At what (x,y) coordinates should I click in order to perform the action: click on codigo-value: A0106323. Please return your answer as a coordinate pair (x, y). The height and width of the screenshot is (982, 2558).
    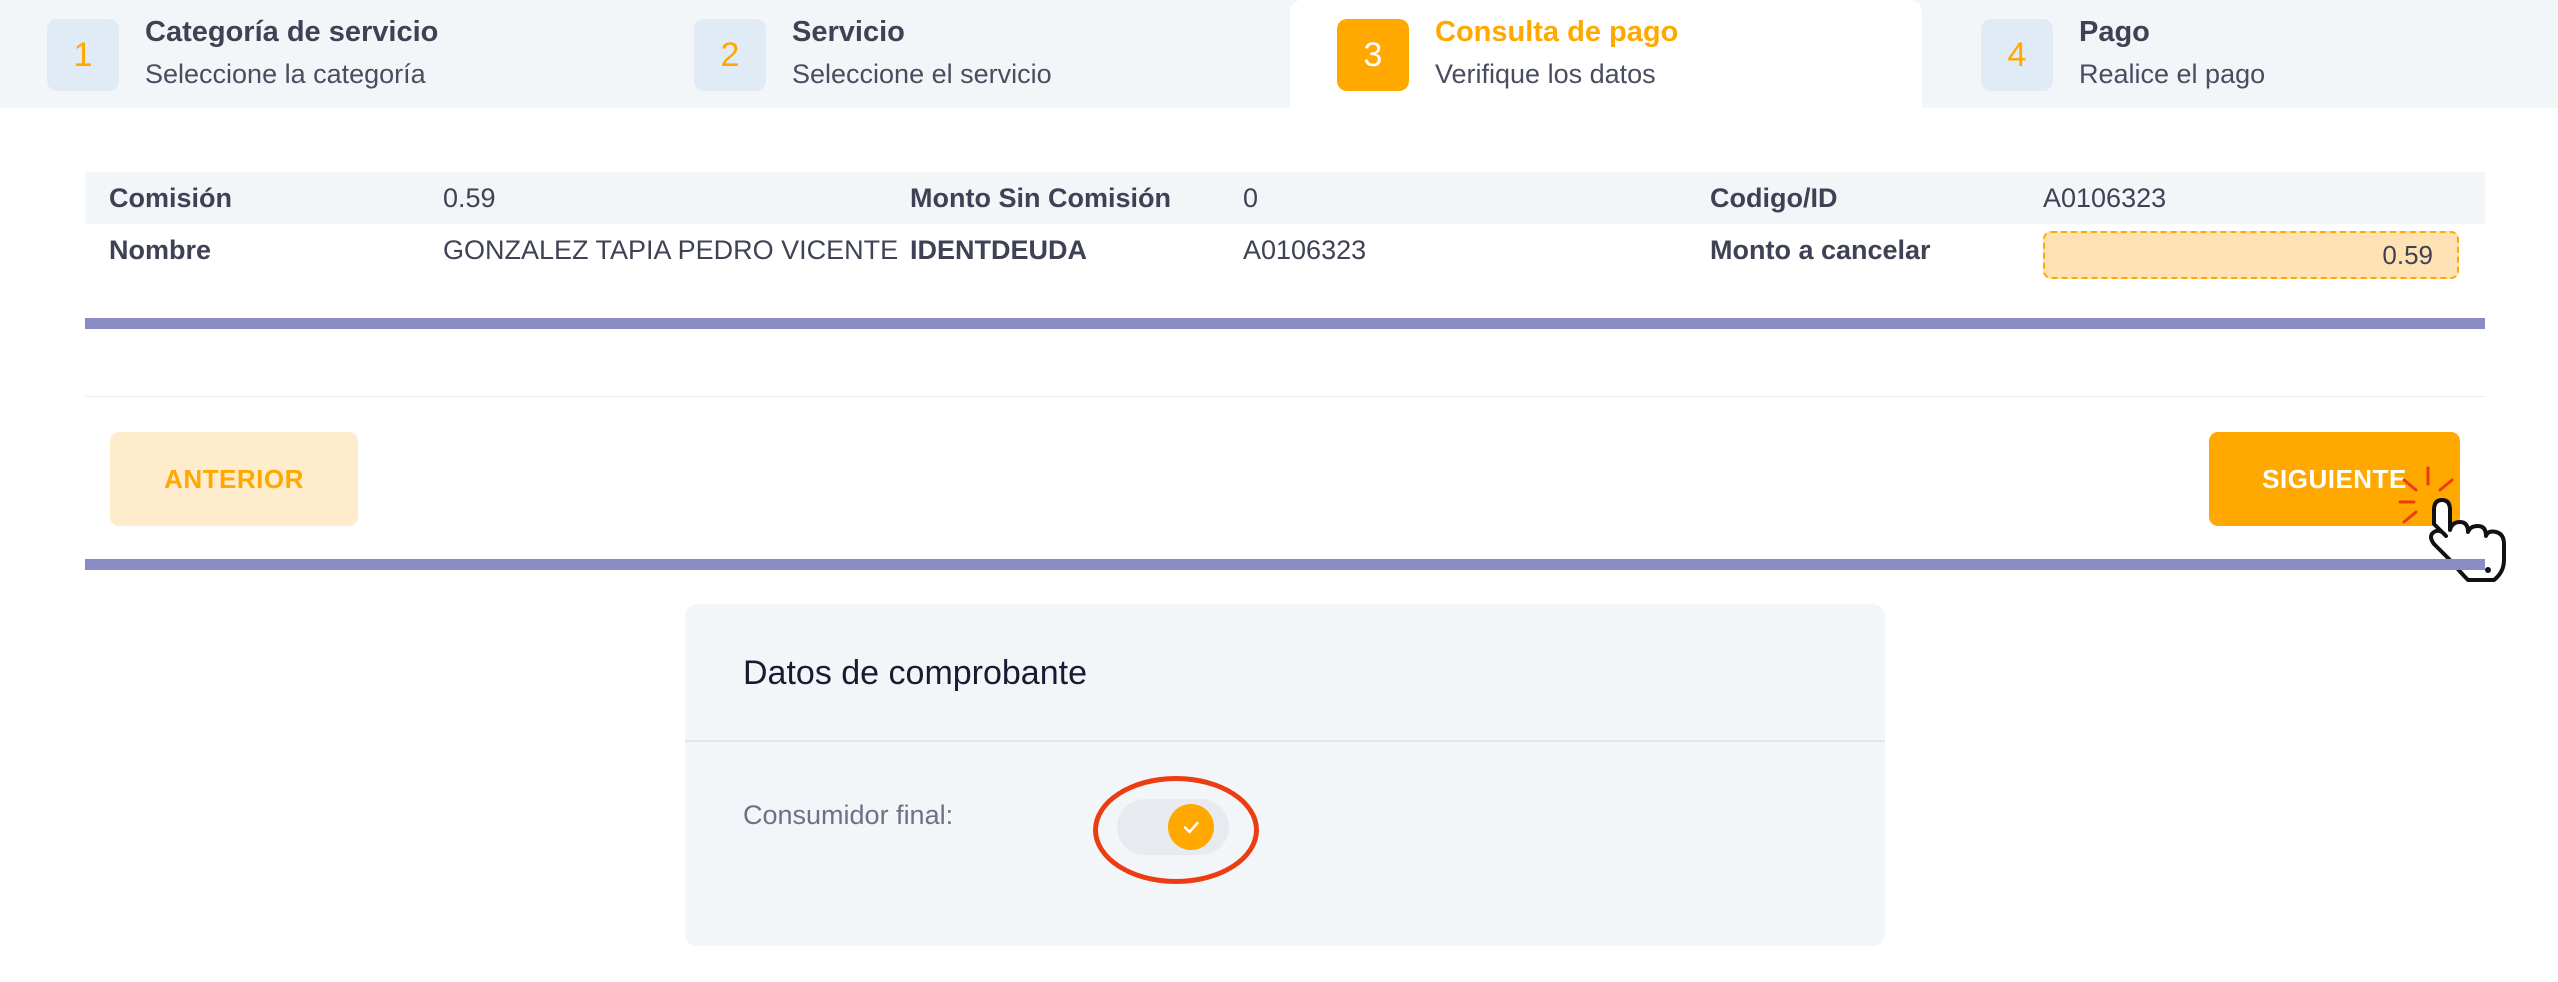
    Looking at the image, I should click on (2105, 198).